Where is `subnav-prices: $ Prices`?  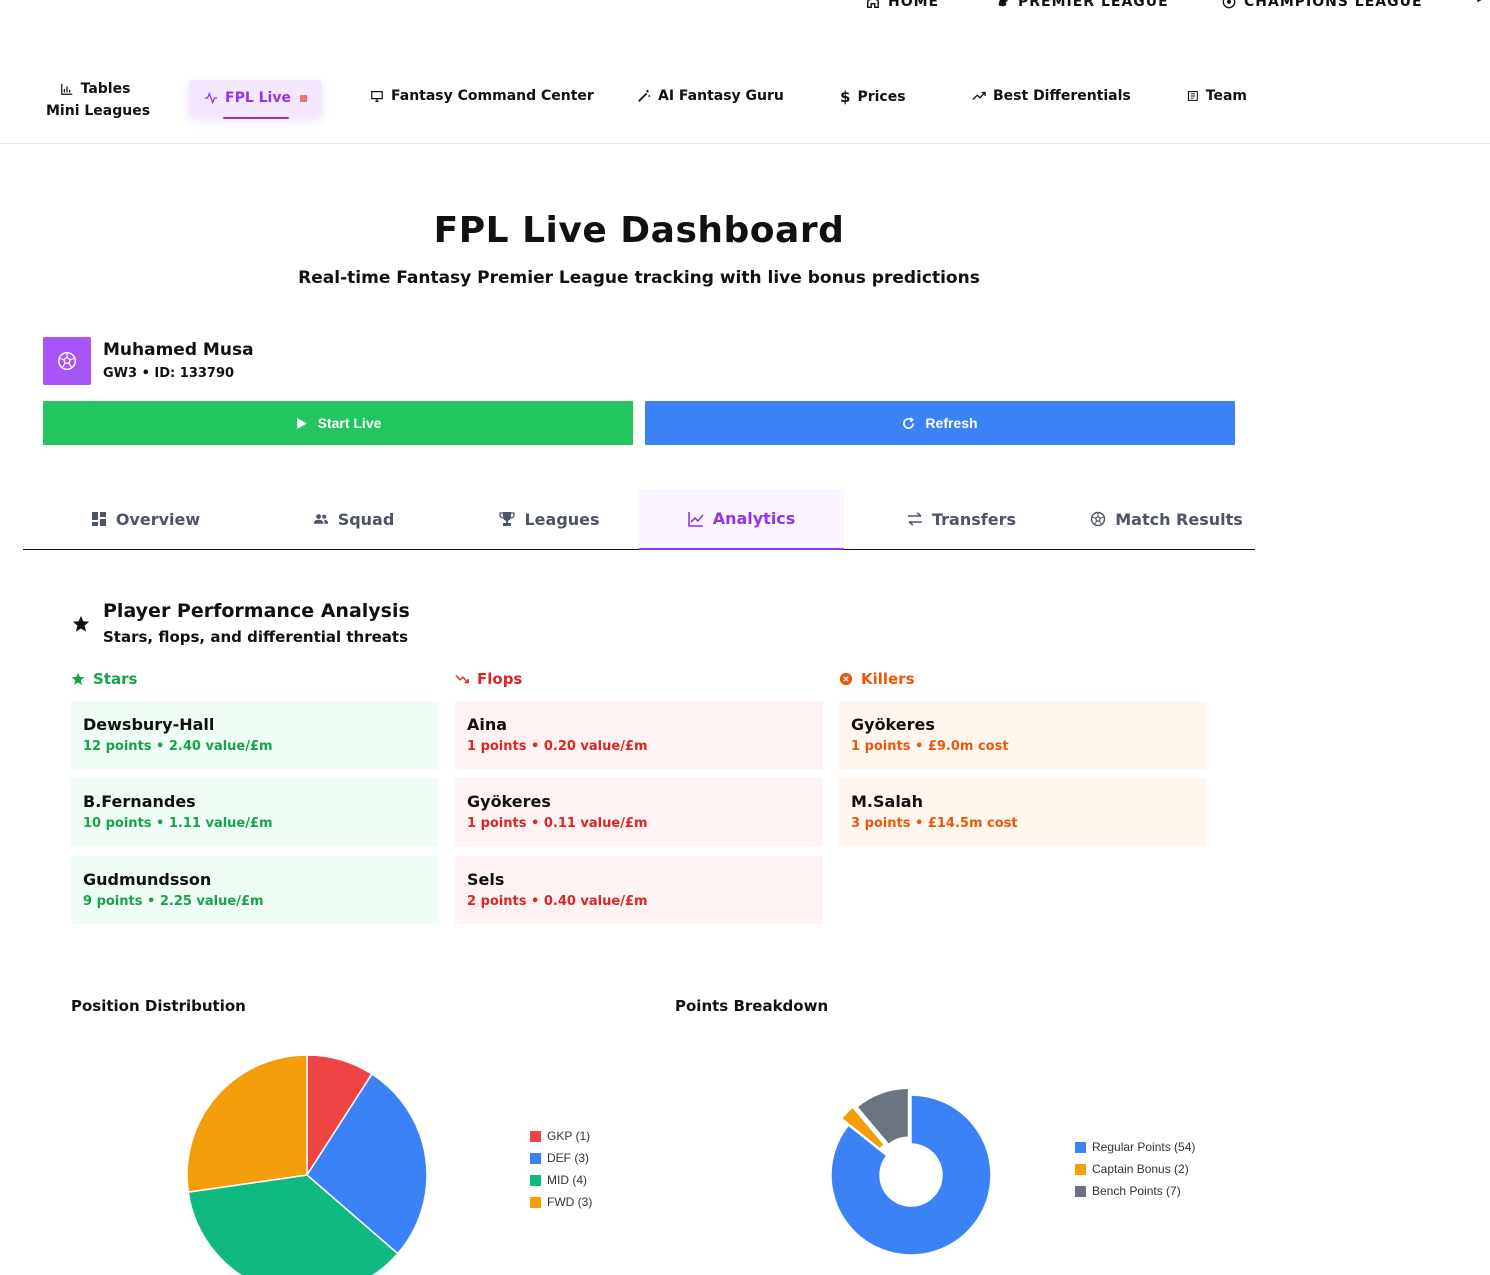
subnav-prices: $ Prices is located at coordinates (873, 97).